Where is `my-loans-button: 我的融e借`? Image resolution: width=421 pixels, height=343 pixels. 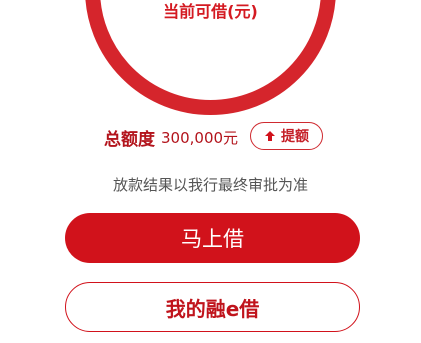
my-loans-button: 我的融e借 is located at coordinates (212, 307).